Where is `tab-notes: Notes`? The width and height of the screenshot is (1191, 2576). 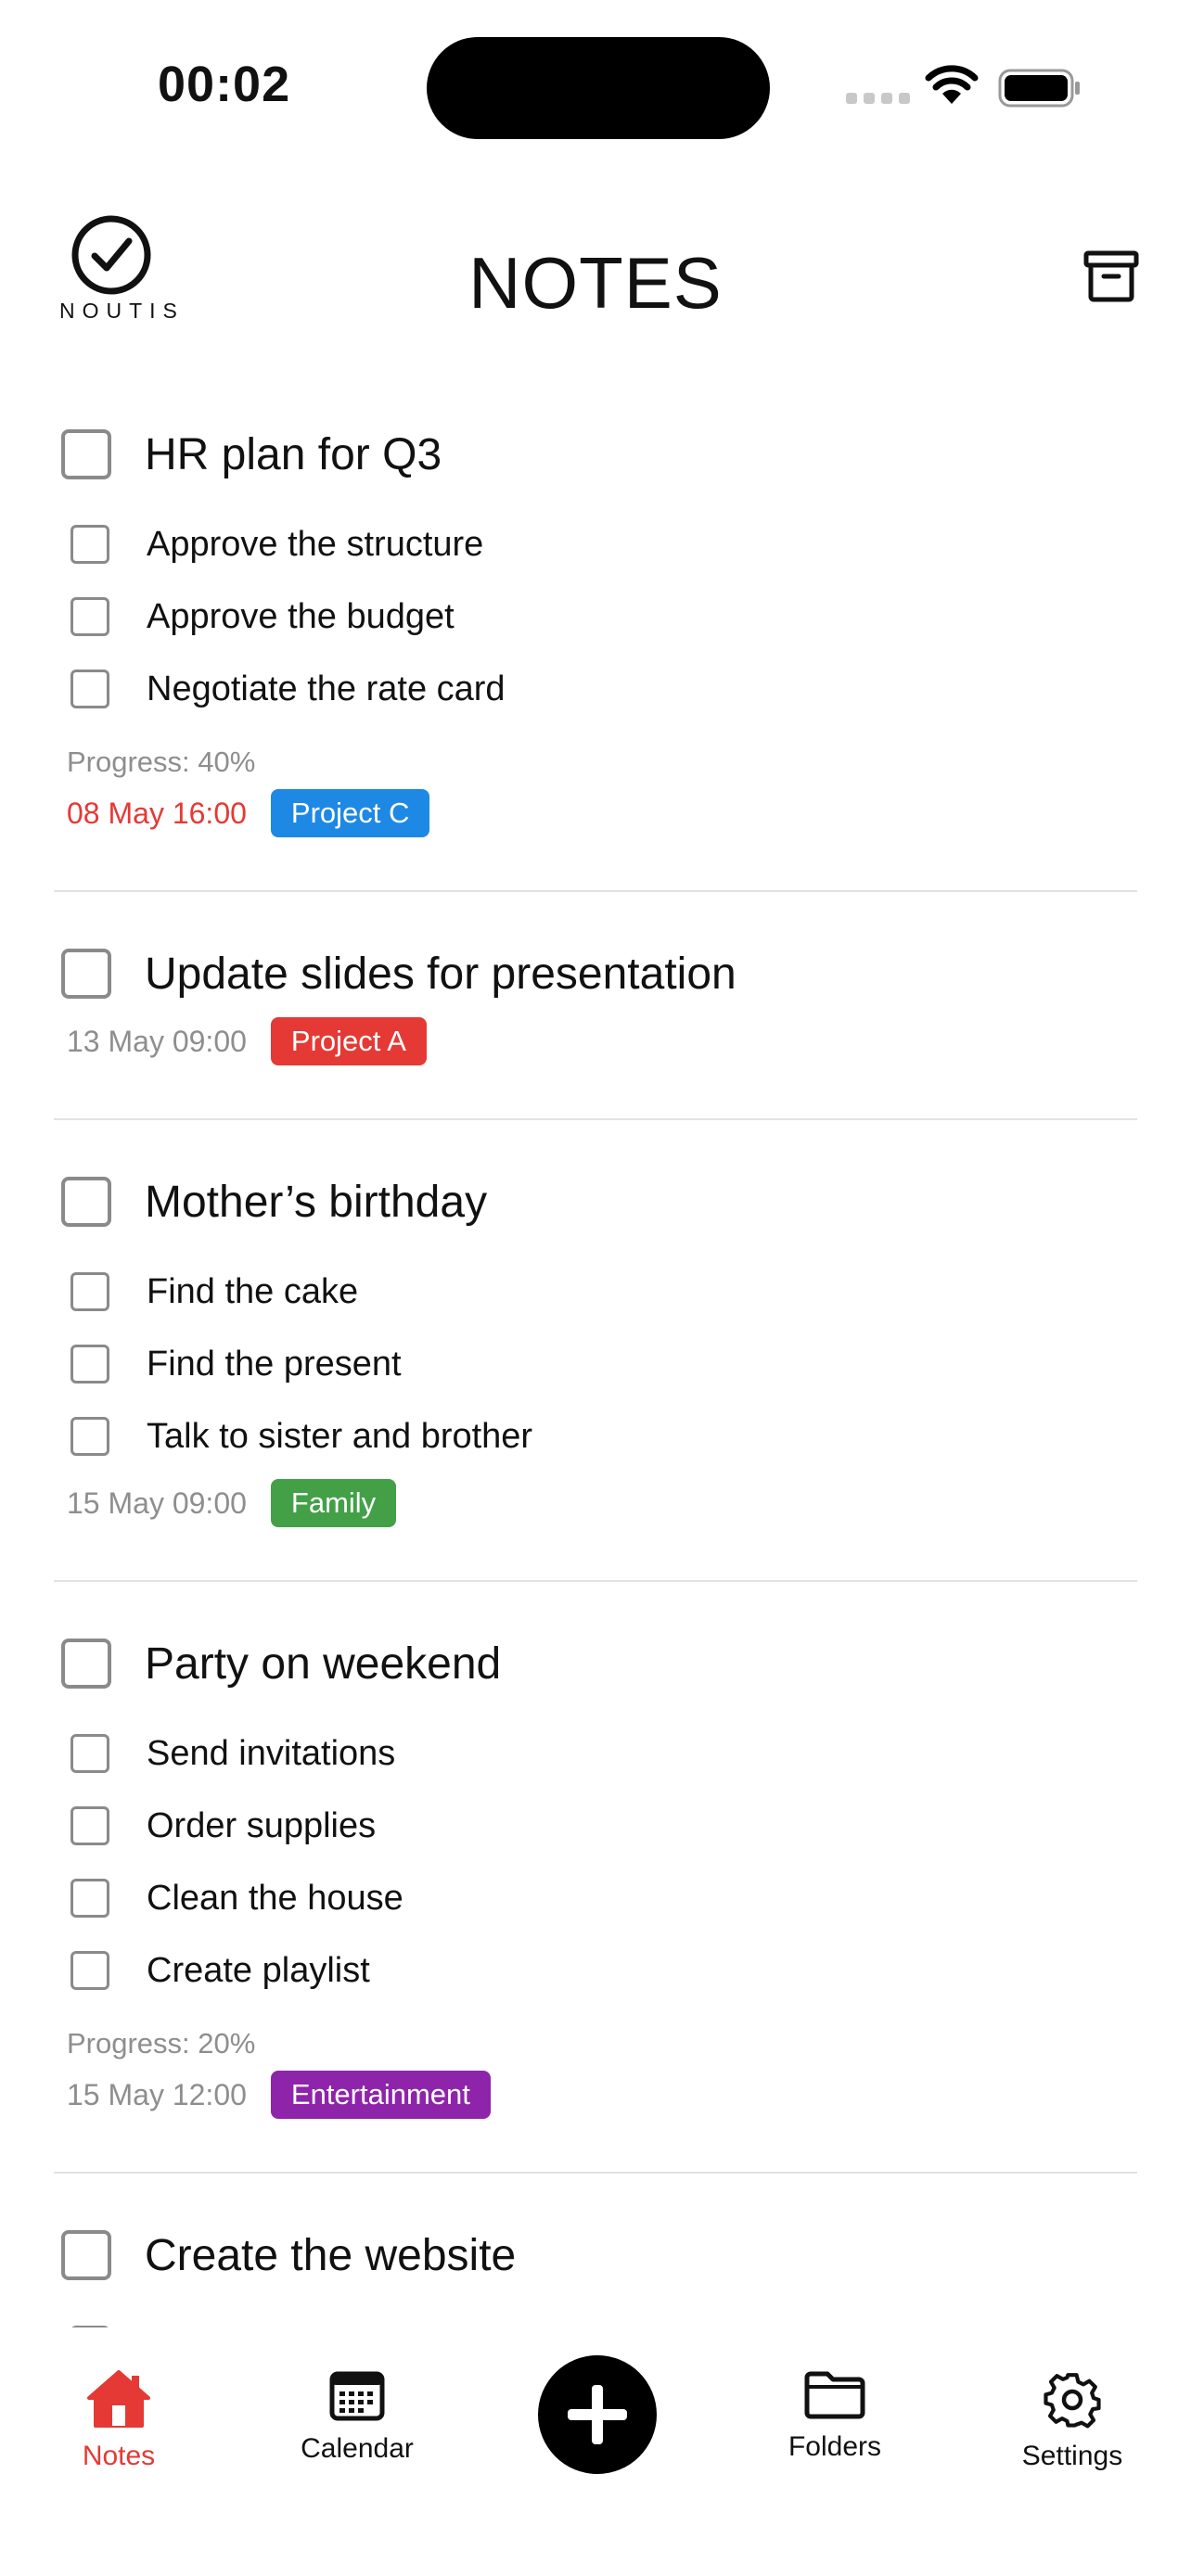 tab-notes: Notes is located at coordinates (119, 2399).